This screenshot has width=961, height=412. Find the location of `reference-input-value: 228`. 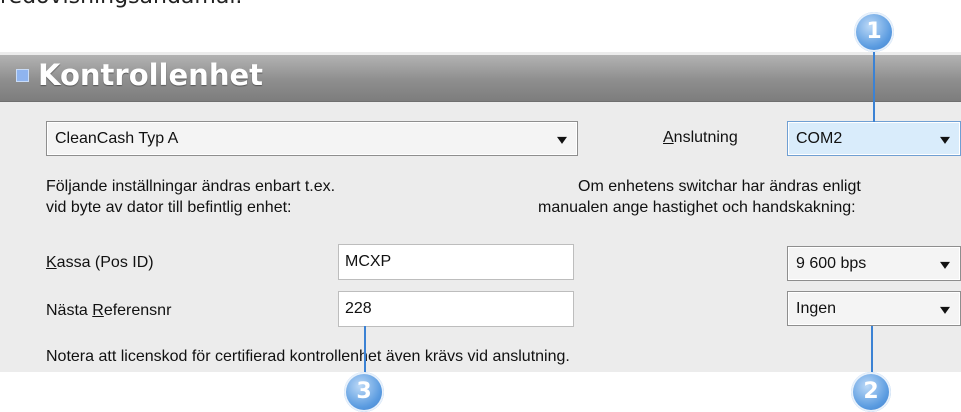

reference-input-value: 228 is located at coordinates (358, 308).